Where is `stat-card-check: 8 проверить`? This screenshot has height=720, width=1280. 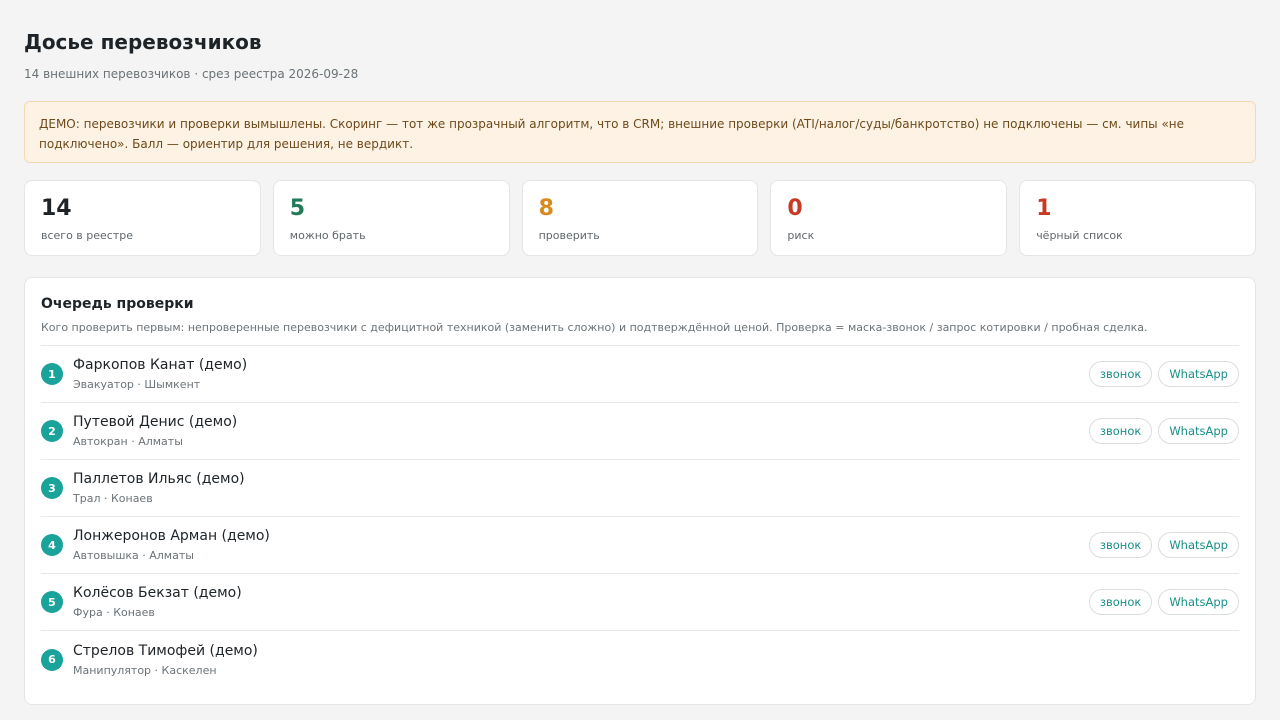 stat-card-check: 8 проверить is located at coordinates (640, 218).